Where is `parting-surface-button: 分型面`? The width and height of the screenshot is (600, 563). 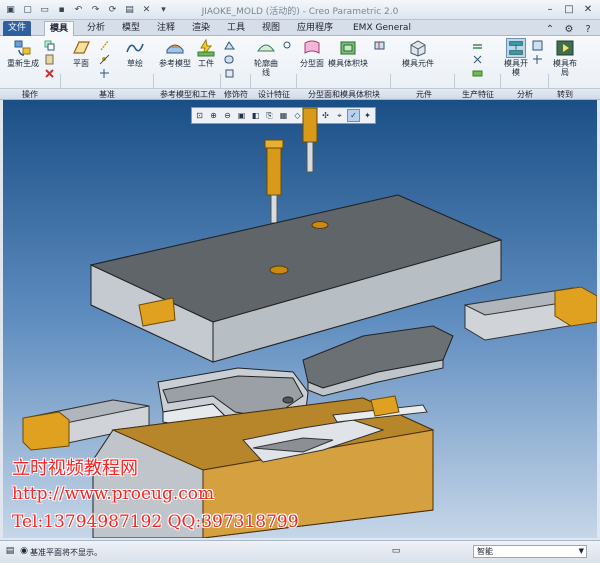 parting-surface-button: 分型面 is located at coordinates (312, 53).